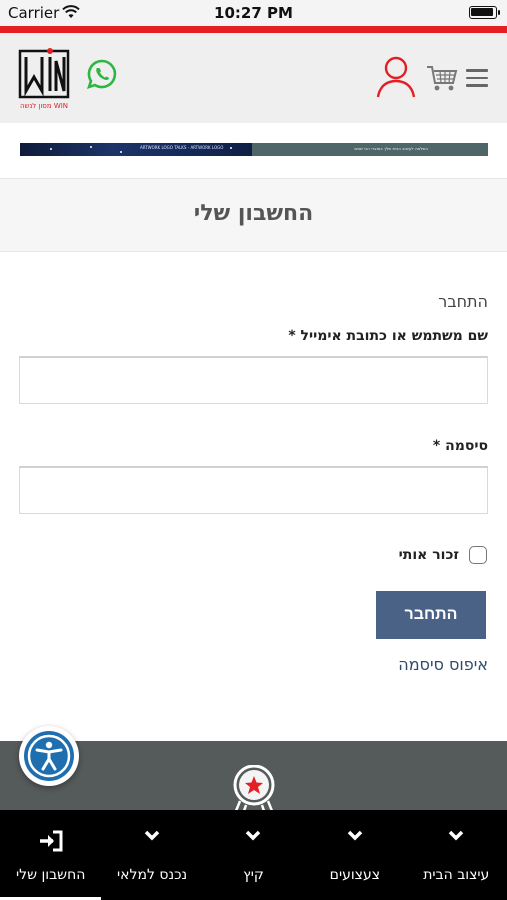 The image size is (507, 900). Describe the element at coordinates (431, 615) in the screenshot. I see `login-button: התחבר` at that location.